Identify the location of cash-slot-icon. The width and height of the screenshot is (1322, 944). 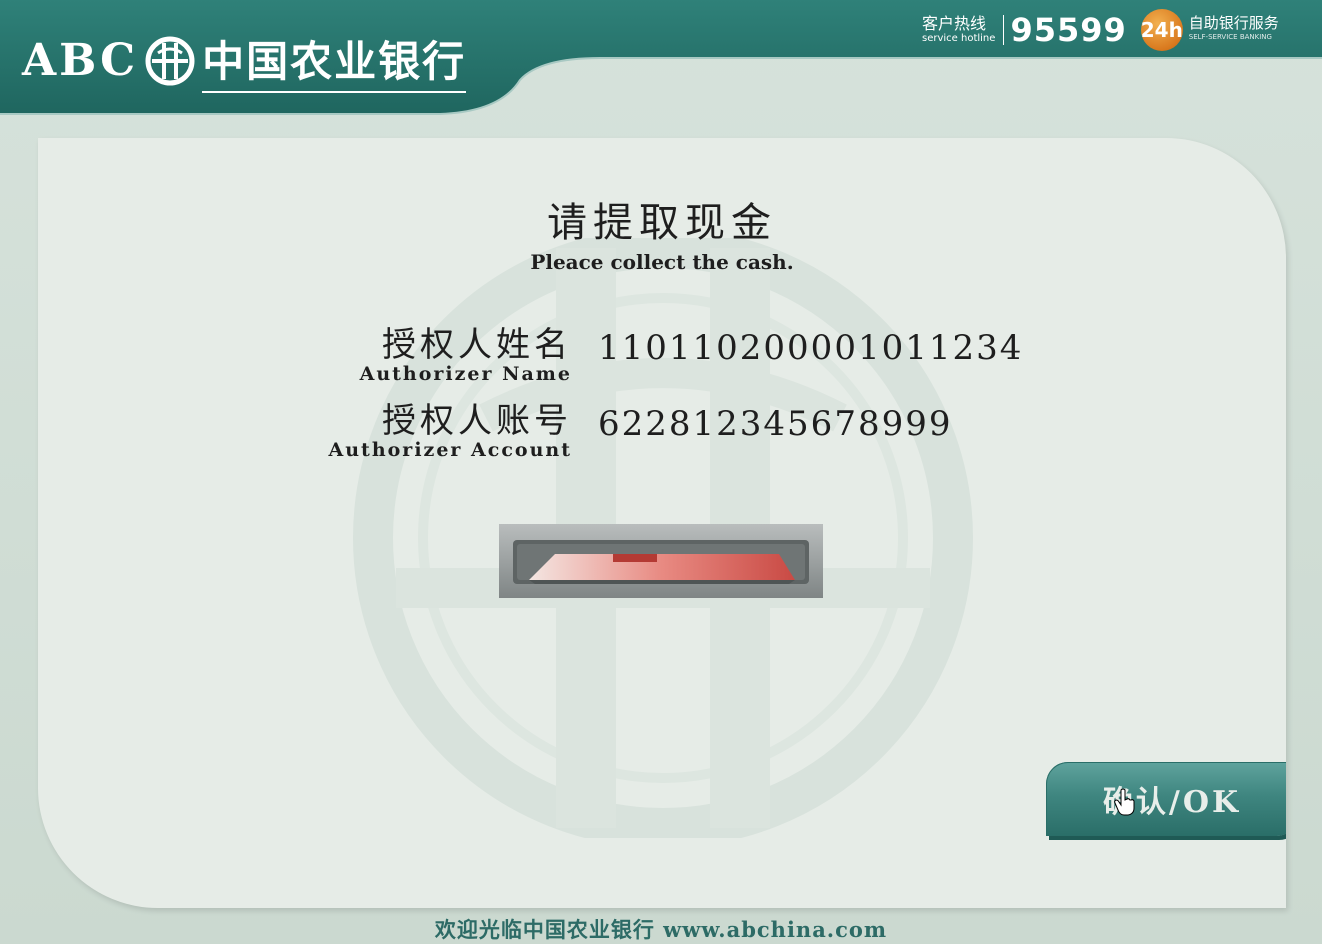
(661, 561).